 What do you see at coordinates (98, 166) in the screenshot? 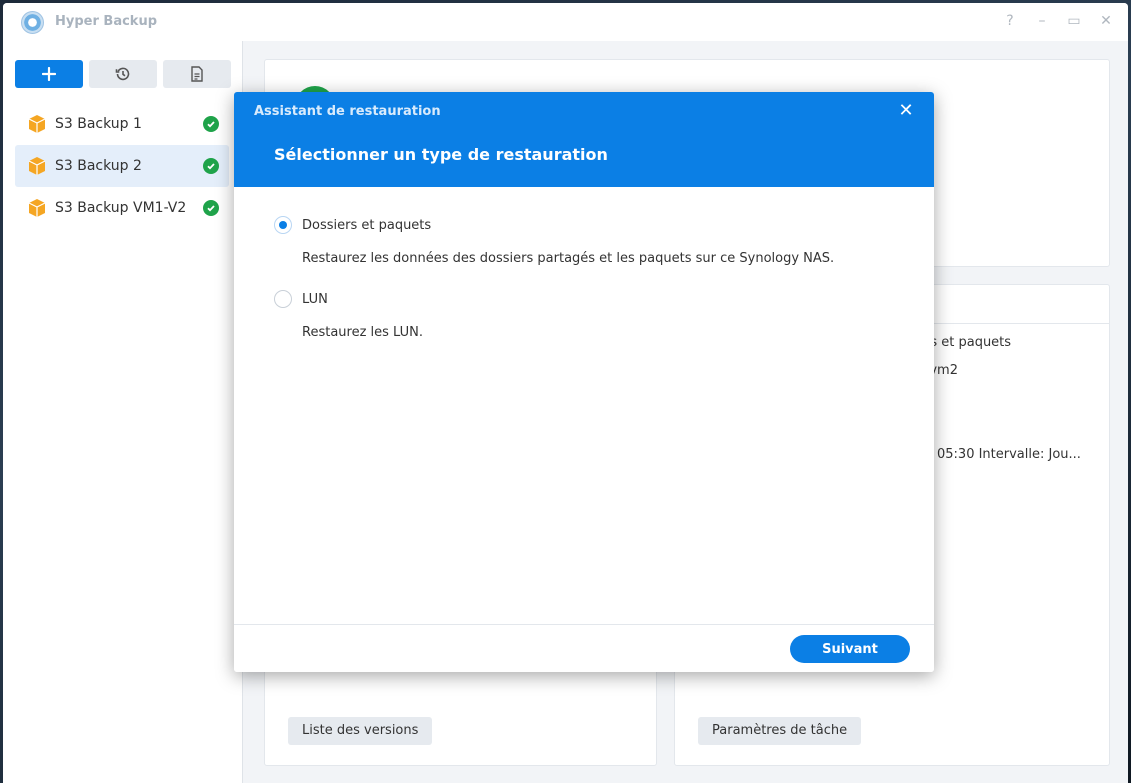
I see `task-label: S3 Backup 2` at bounding box center [98, 166].